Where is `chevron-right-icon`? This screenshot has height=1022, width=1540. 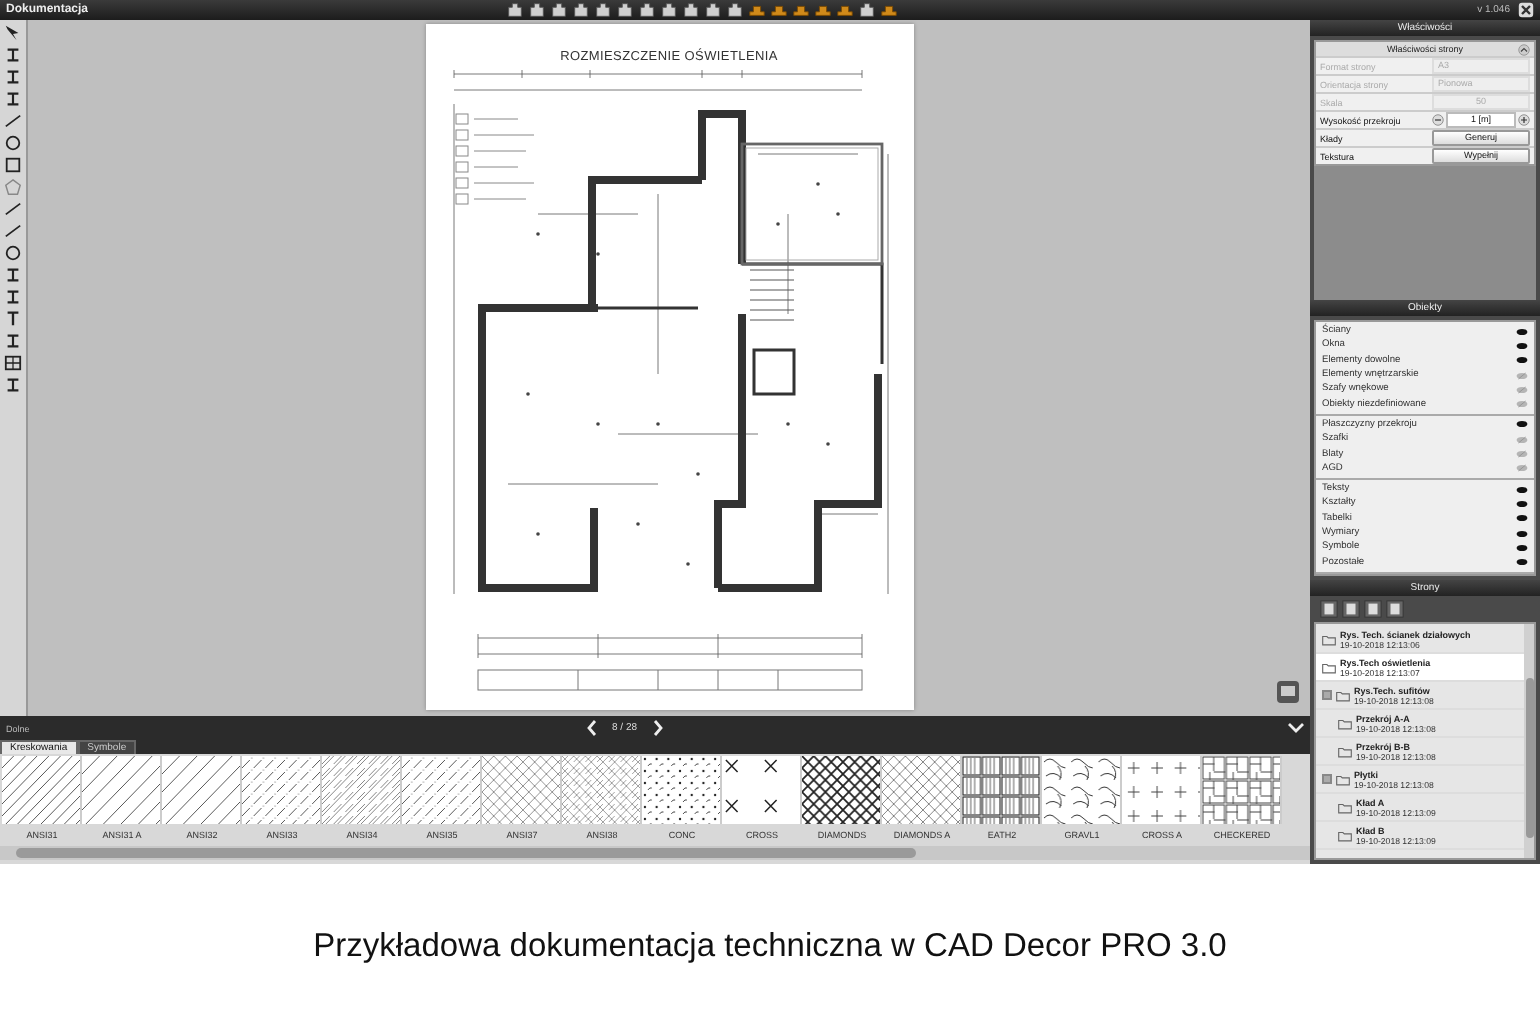
chevron-right-icon is located at coordinates (657, 728).